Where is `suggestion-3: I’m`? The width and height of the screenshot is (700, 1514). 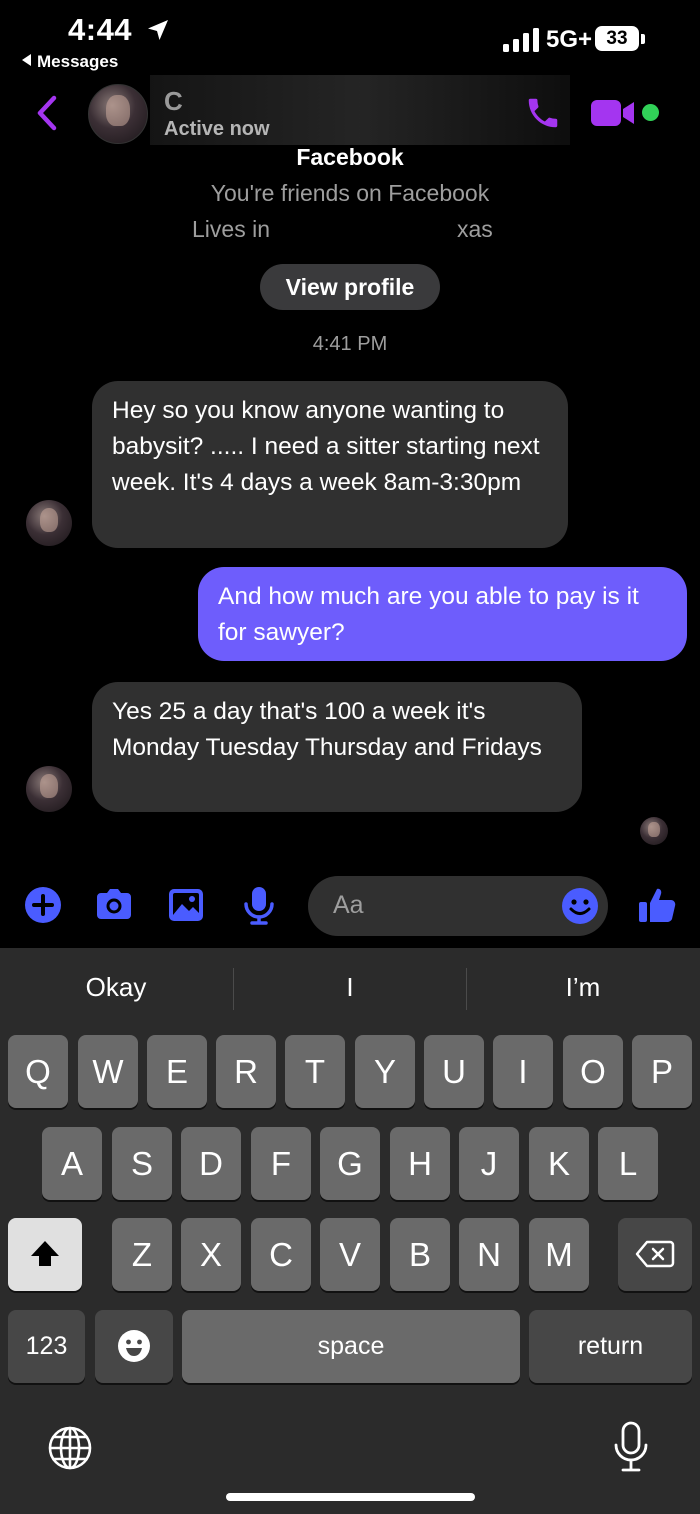 suggestion-3: I’m is located at coordinates (583, 987).